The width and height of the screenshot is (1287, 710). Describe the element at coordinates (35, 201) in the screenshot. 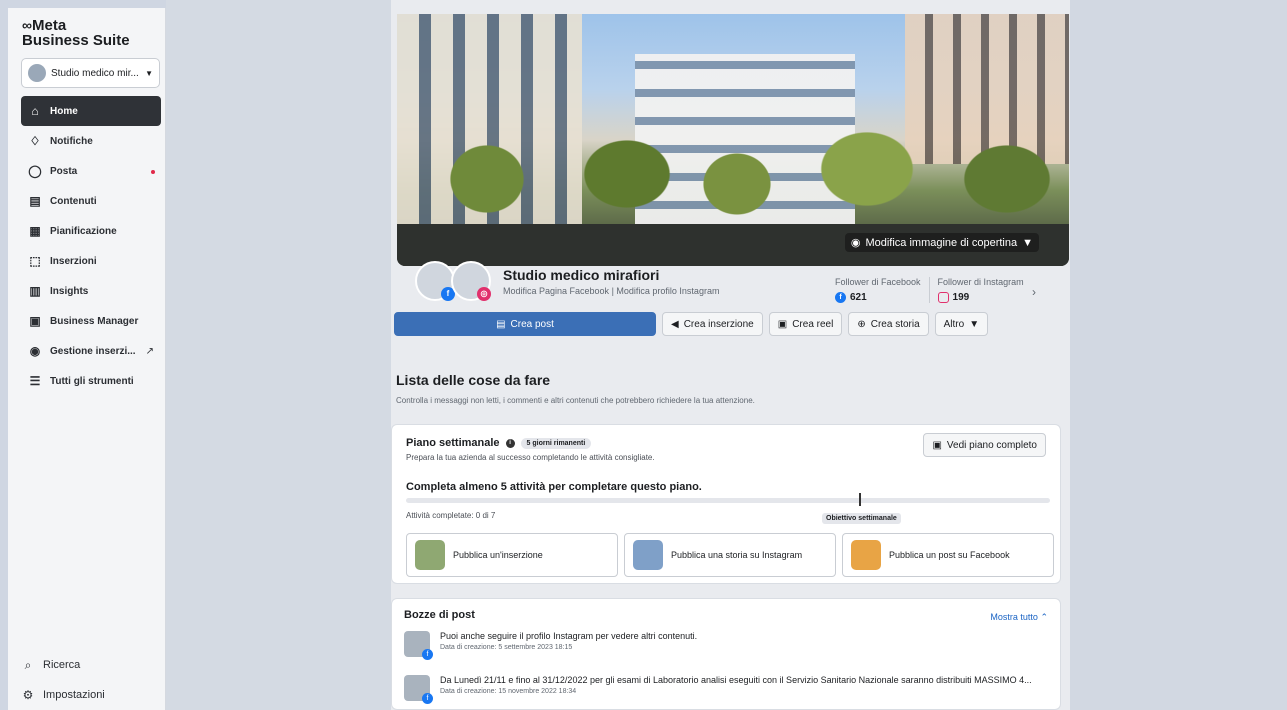

I see `content-icon: ▤` at that location.